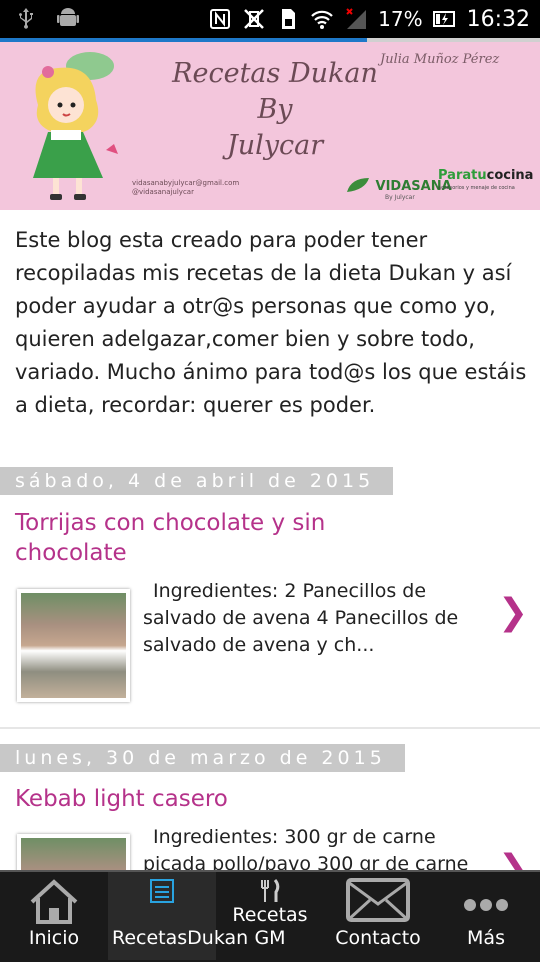 Image resolution: width=540 pixels, height=962 pixels. I want to click on nav-item-mas: Más, so click(486, 916).